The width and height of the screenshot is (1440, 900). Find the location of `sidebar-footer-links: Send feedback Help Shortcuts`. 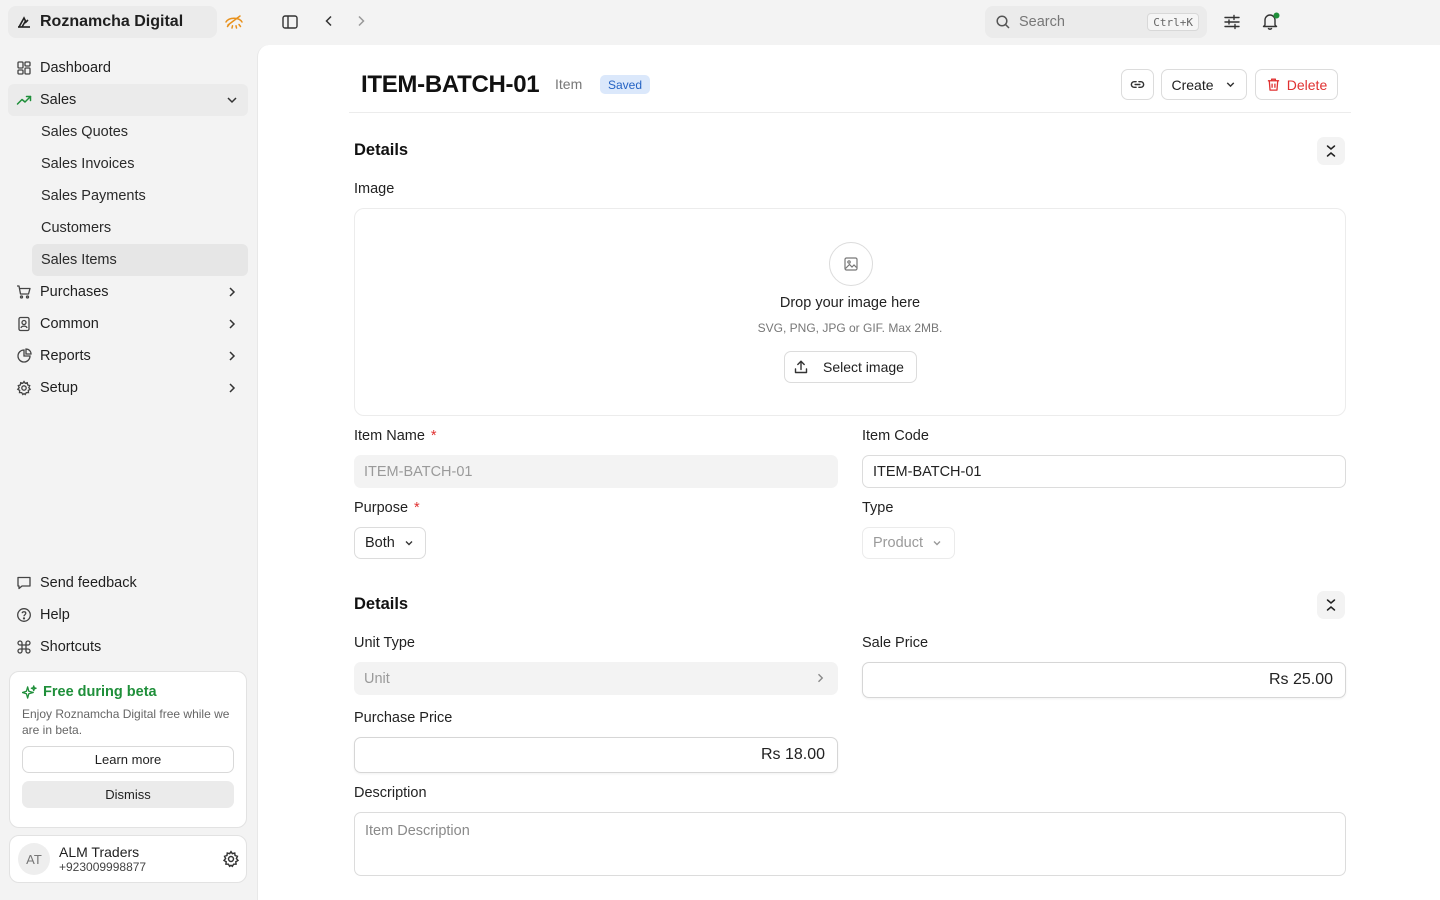

sidebar-footer-links: Send feedback Help Shortcuts is located at coordinates (128, 615).